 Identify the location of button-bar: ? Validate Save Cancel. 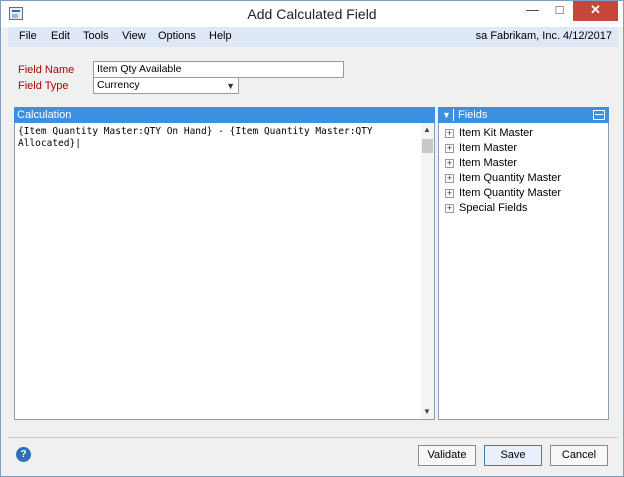
(313, 454).